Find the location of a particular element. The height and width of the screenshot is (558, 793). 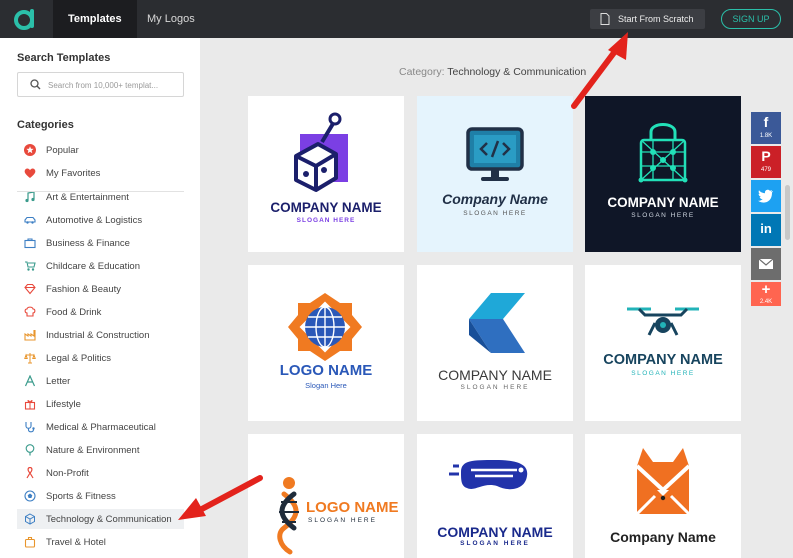

category-popular: Popular is located at coordinates (100, 150).